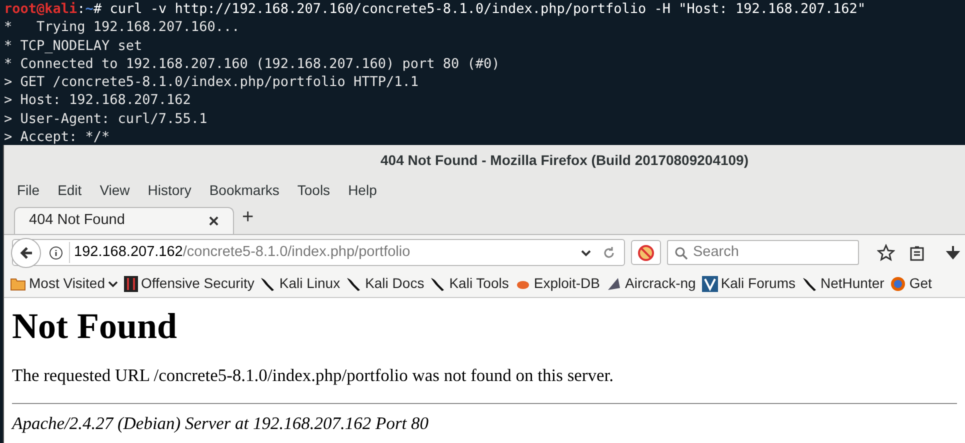 The image size is (965, 443). Describe the element at coordinates (314, 190) in the screenshot. I see `menu-item: Tools` at that location.